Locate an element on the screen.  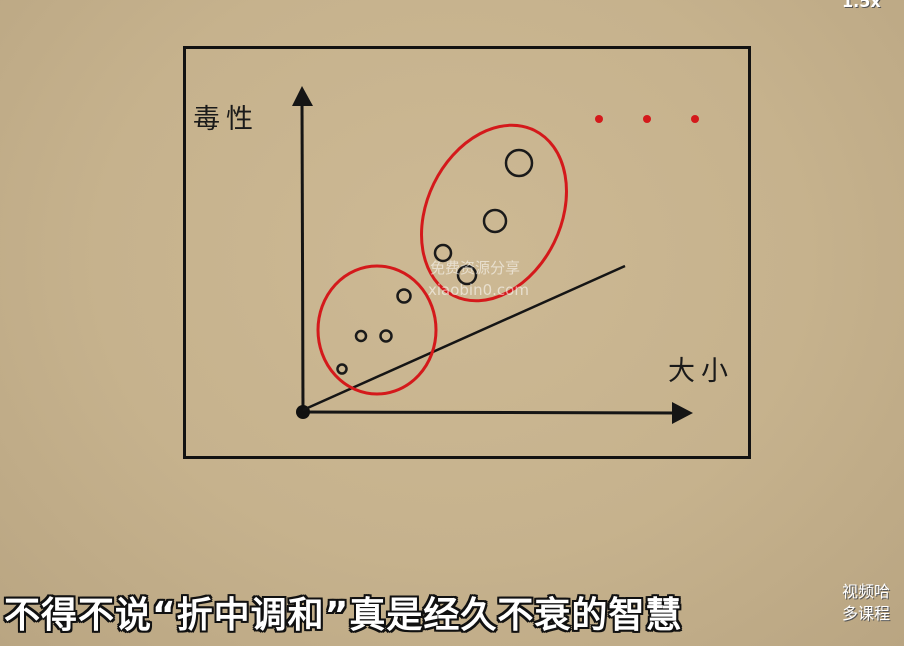
y-axis is located at coordinates (302, 256).